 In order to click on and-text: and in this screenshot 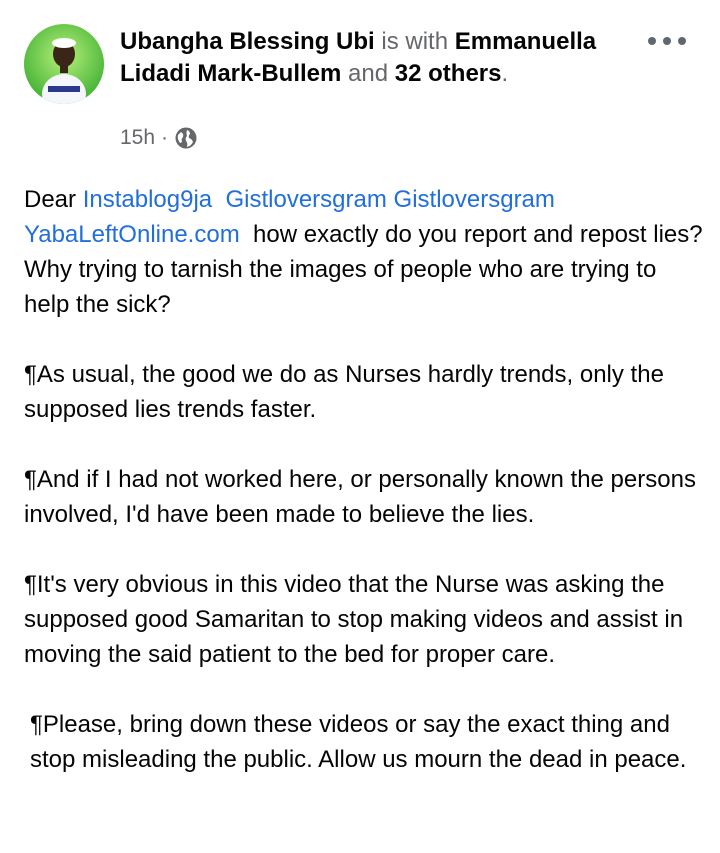, I will do `click(368, 73)`.